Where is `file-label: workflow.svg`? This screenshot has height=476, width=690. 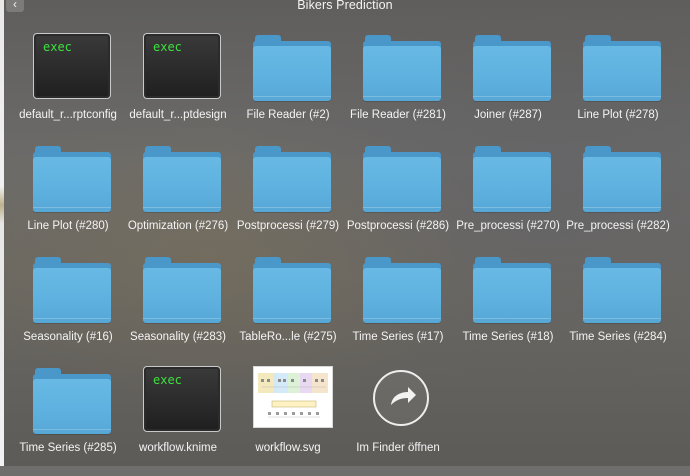
file-label: workflow.svg is located at coordinates (288, 448).